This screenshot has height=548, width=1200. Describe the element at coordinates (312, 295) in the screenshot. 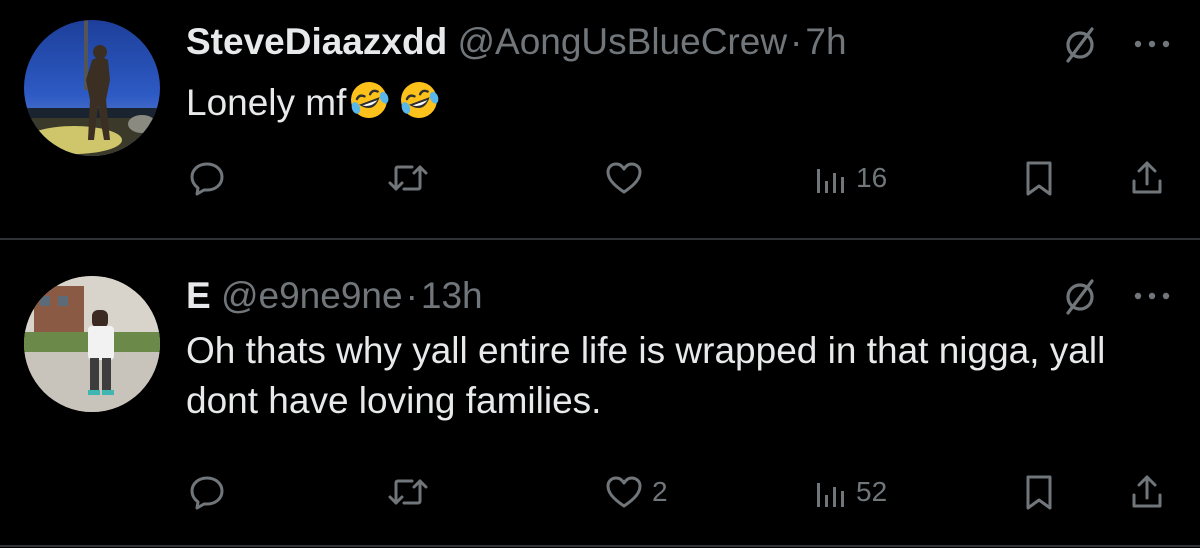

I see `user-handle: @e9ne9ne` at that location.